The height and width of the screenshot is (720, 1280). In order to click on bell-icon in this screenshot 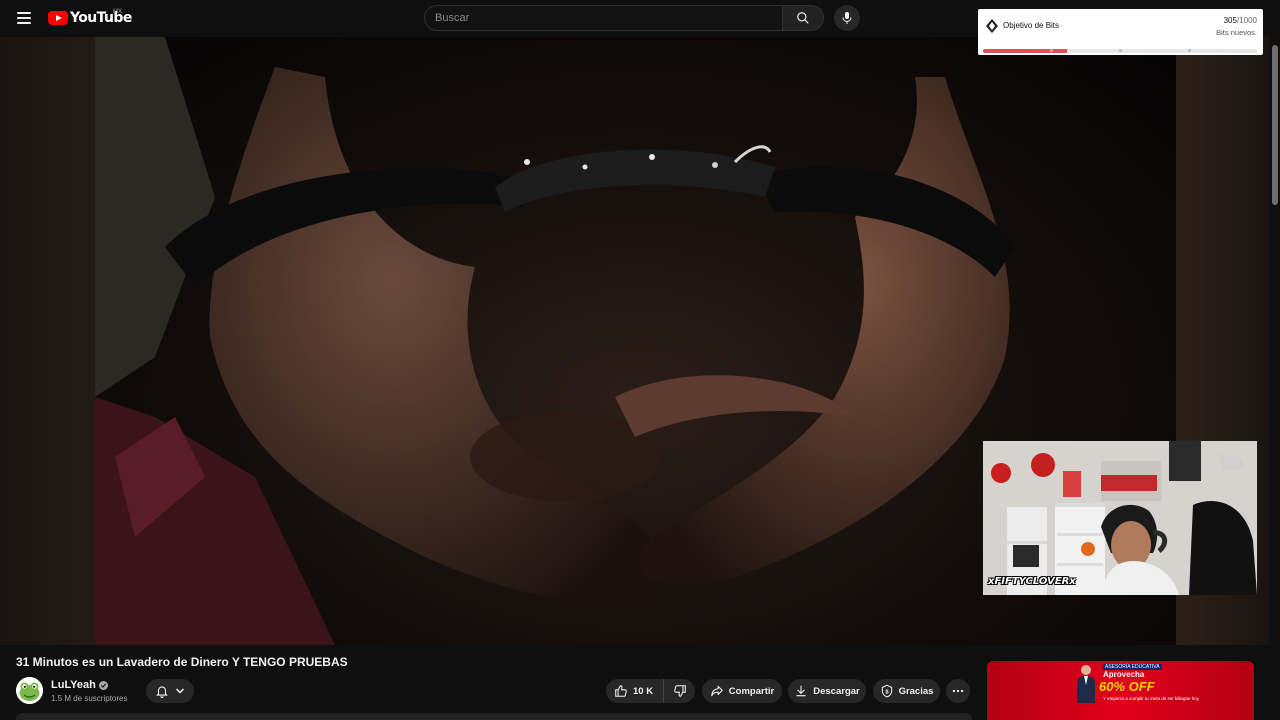, I will do `click(162, 692)`.